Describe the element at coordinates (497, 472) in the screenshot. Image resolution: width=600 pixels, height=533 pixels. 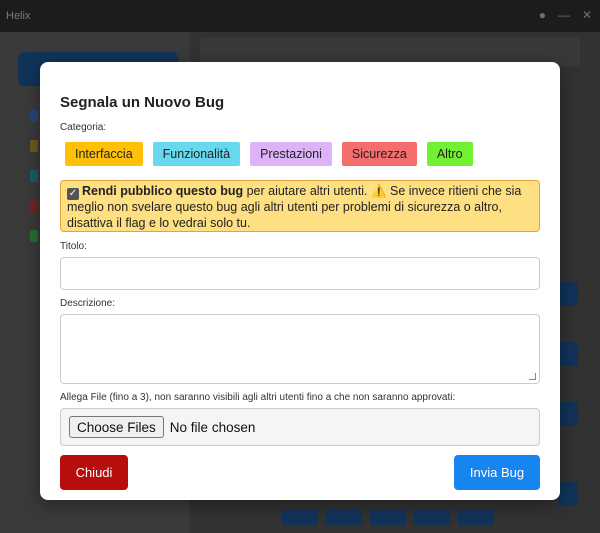
I see `send-bug-button: Invia Bug` at that location.